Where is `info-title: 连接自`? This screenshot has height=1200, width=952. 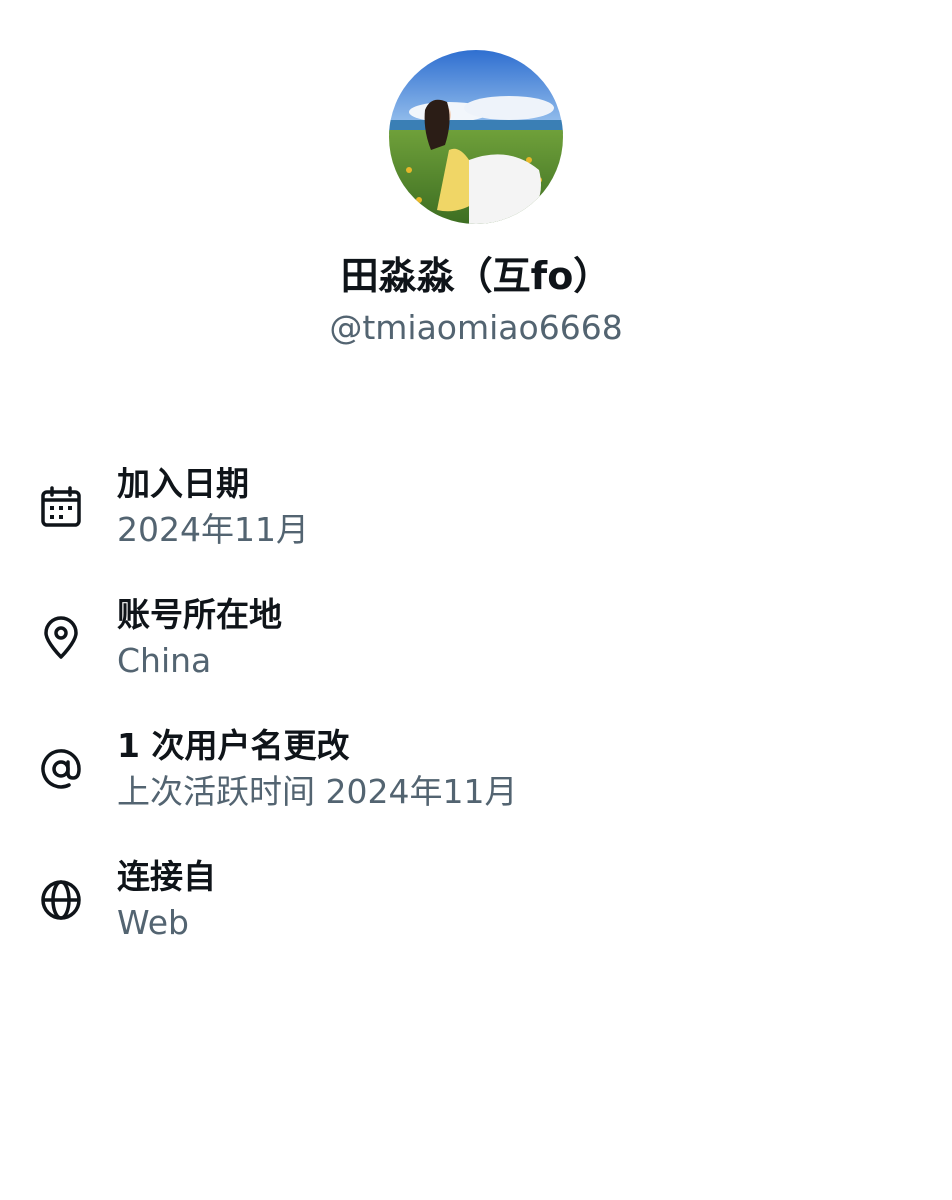
info-title: 连接自 is located at coordinates (166, 876).